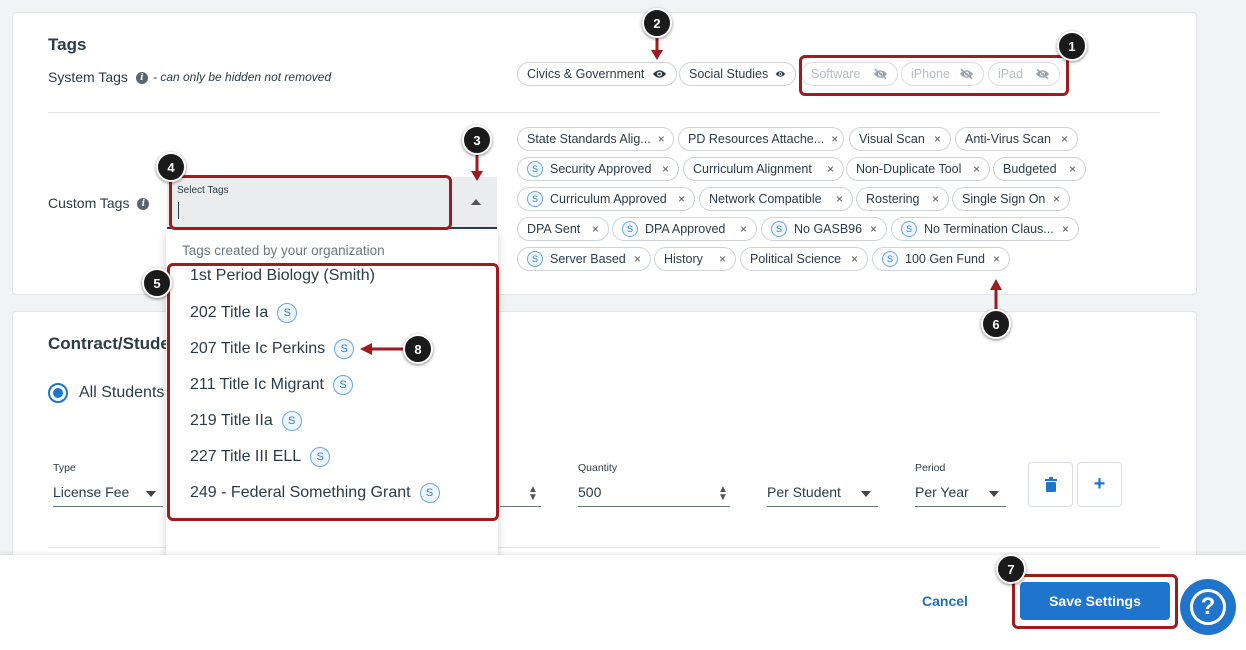 This screenshot has height=650, width=1246. I want to click on callout-2: 2, so click(657, 23).